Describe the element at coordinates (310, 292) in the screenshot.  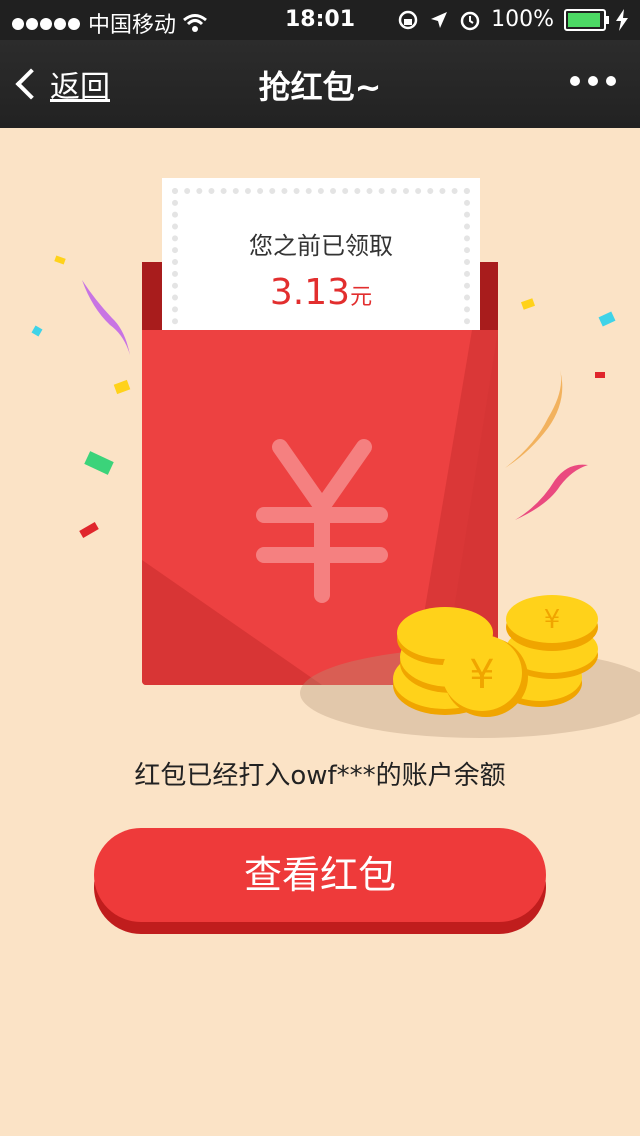
I see `amount-value: 3.13` at that location.